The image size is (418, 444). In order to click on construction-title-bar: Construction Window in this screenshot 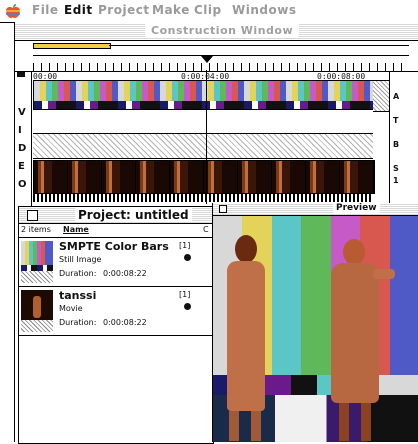, I will do `click(216, 32)`.